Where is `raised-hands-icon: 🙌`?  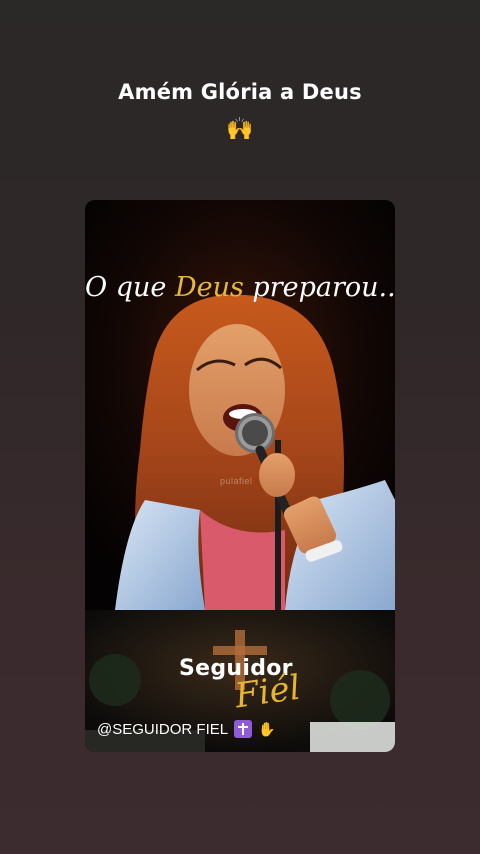 raised-hands-icon: 🙌 is located at coordinates (240, 128).